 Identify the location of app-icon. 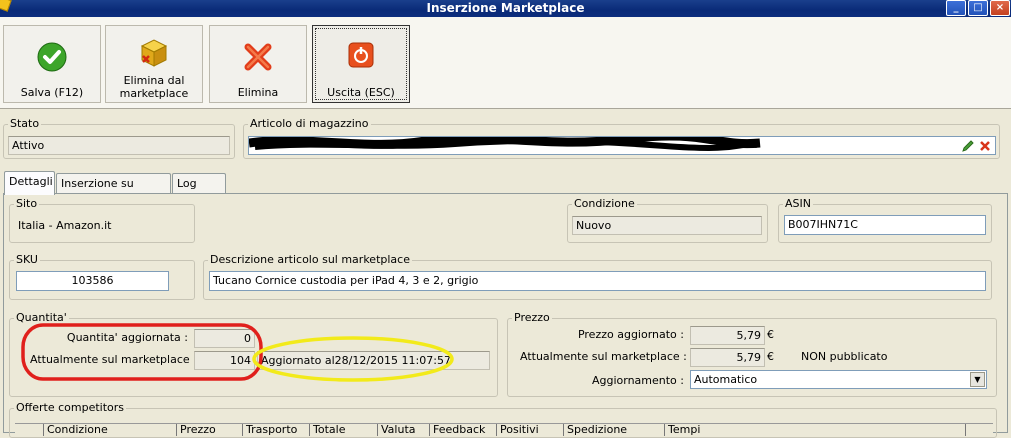
(6, 6).